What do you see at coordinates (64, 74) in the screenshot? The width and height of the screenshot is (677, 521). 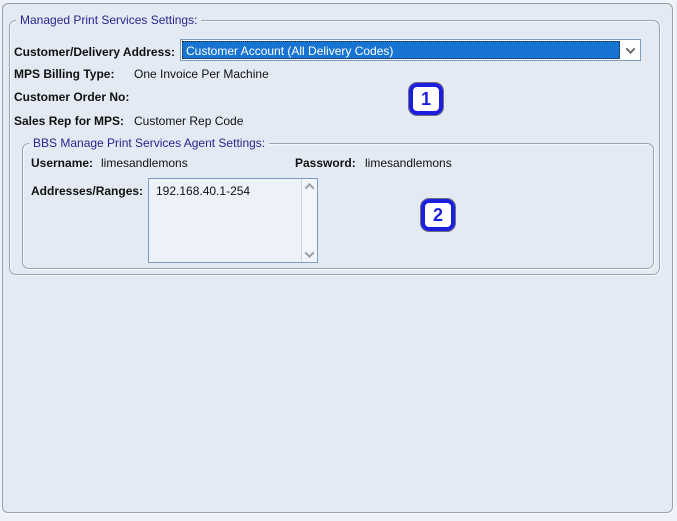 I see `mps-billing-type-label: MPS Billing Type:` at bounding box center [64, 74].